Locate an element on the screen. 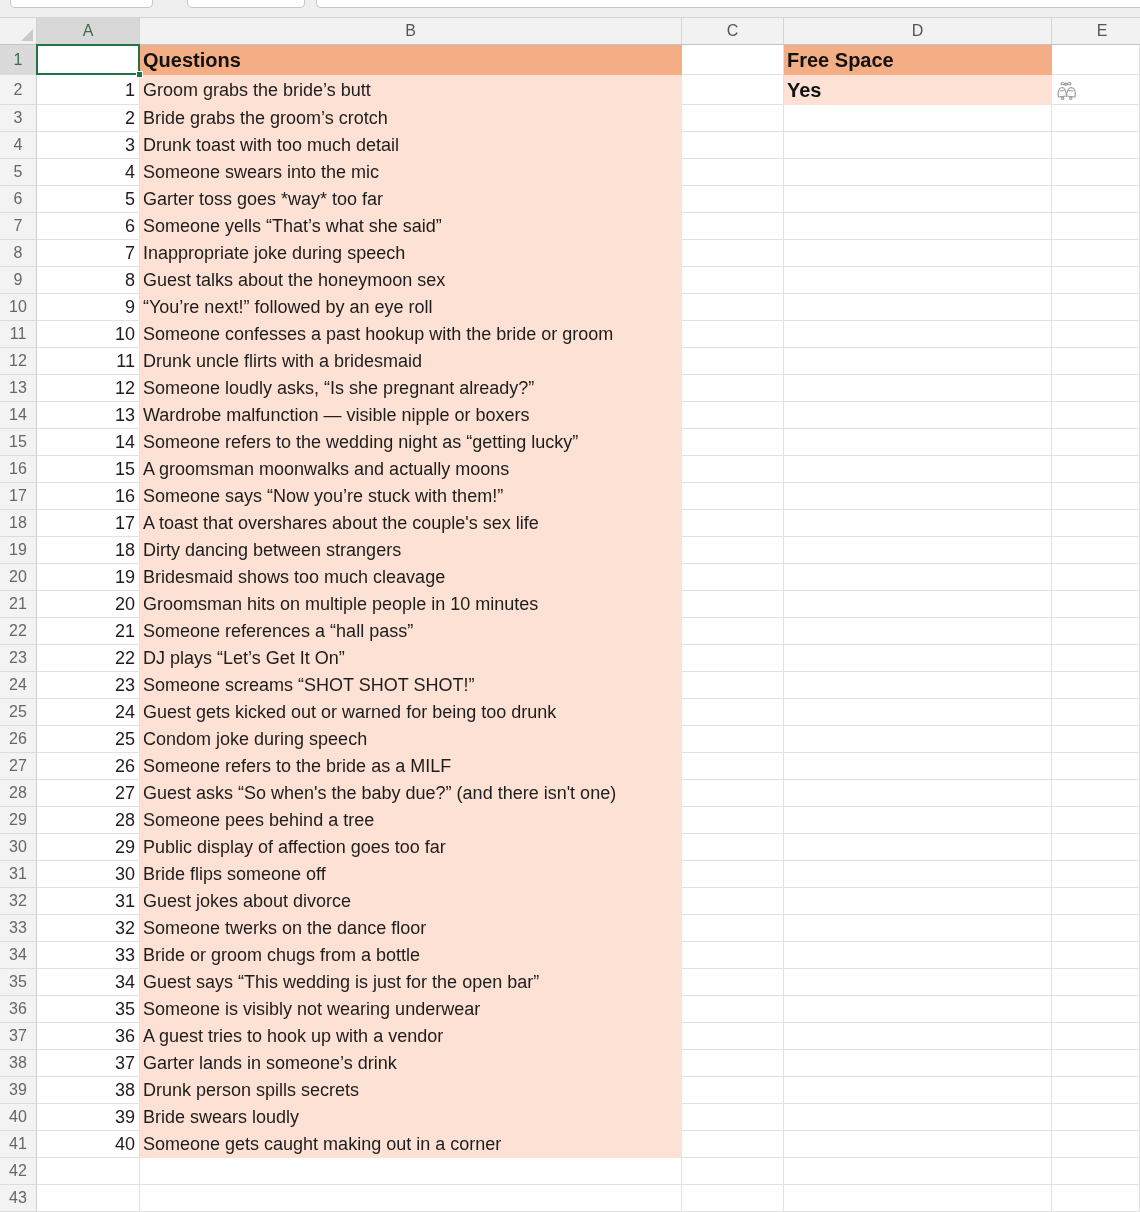  table-cell: Someone refers to the bride as a MILF is located at coordinates (411, 766).